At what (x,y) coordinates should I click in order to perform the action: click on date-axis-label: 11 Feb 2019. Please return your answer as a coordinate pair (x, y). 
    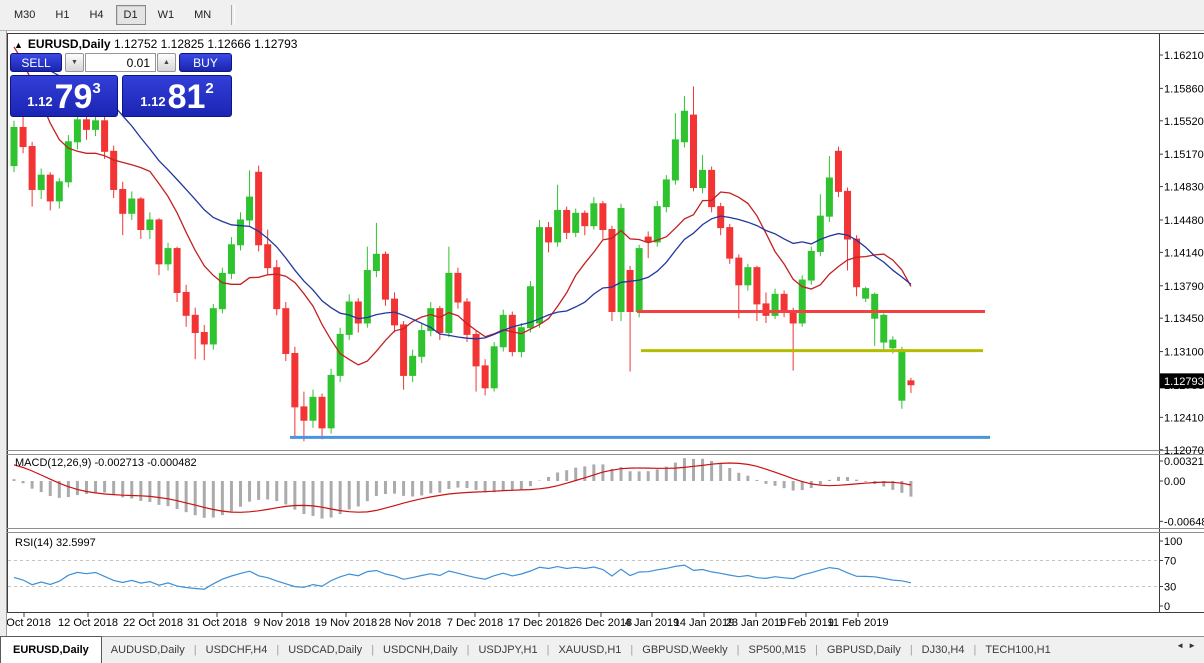
    Looking at the image, I should click on (858, 623).